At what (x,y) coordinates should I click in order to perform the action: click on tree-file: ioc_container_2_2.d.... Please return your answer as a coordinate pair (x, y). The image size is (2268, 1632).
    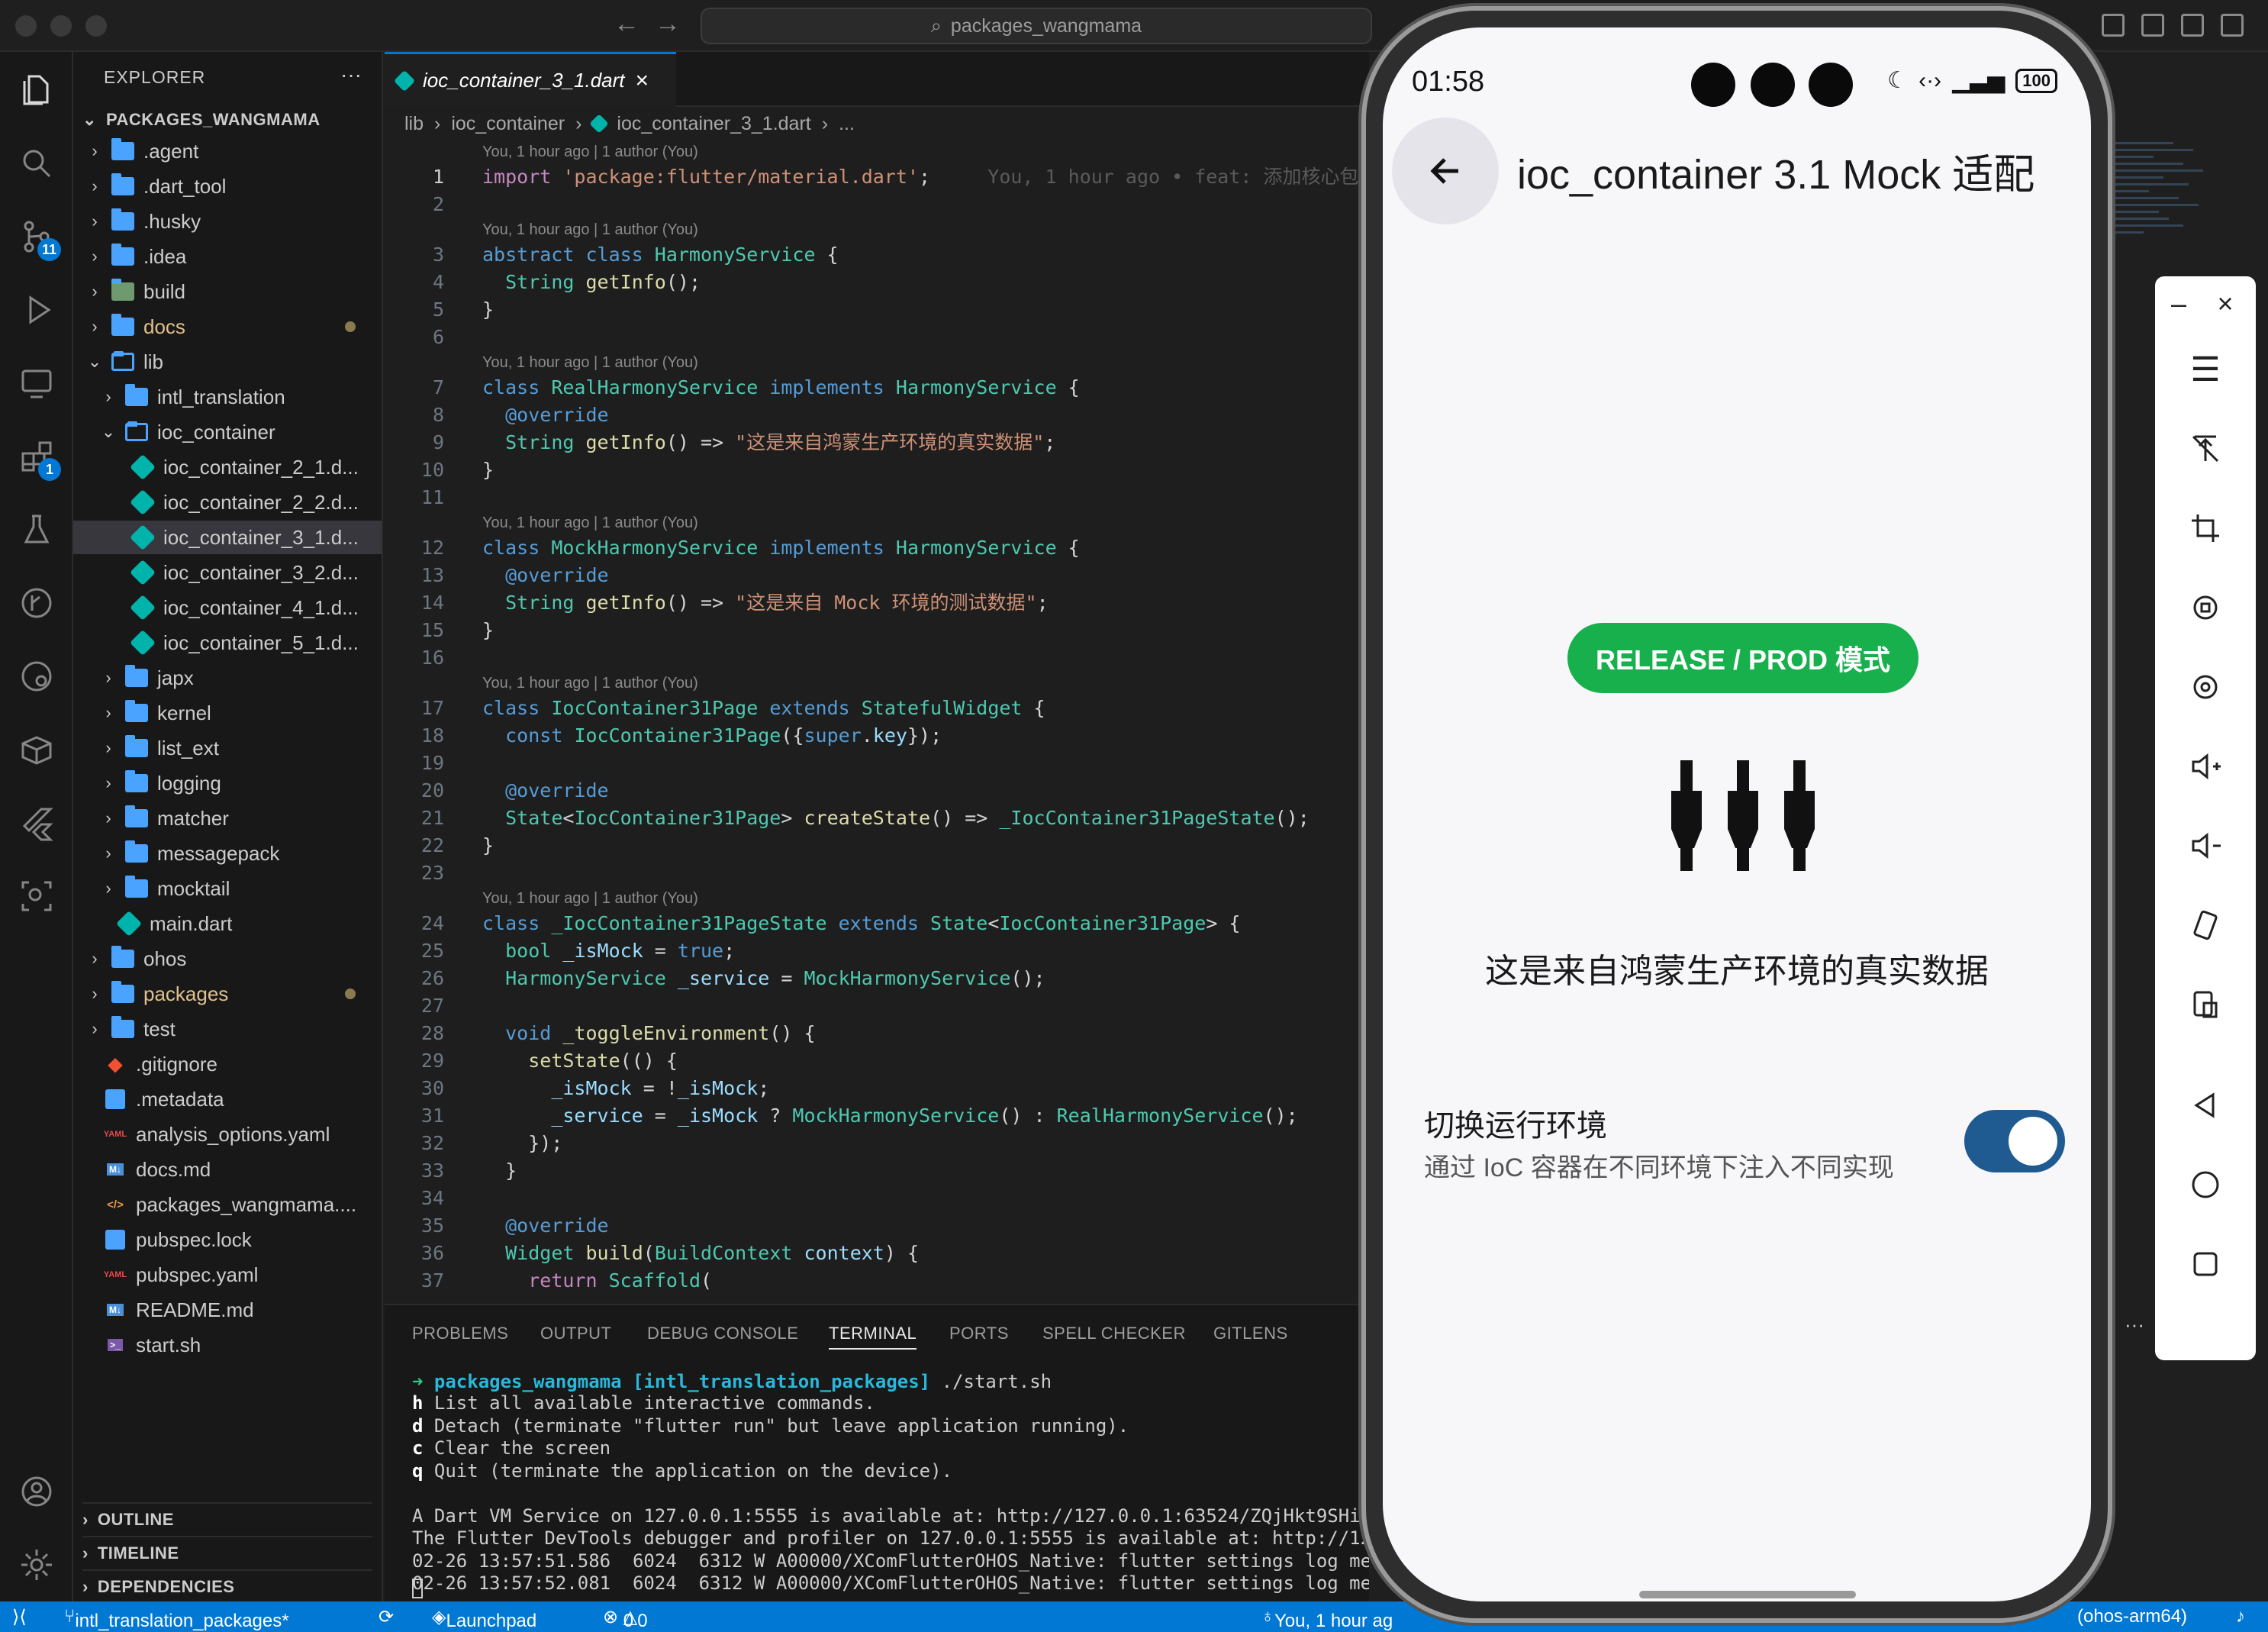
    Looking at the image, I should click on (227, 502).